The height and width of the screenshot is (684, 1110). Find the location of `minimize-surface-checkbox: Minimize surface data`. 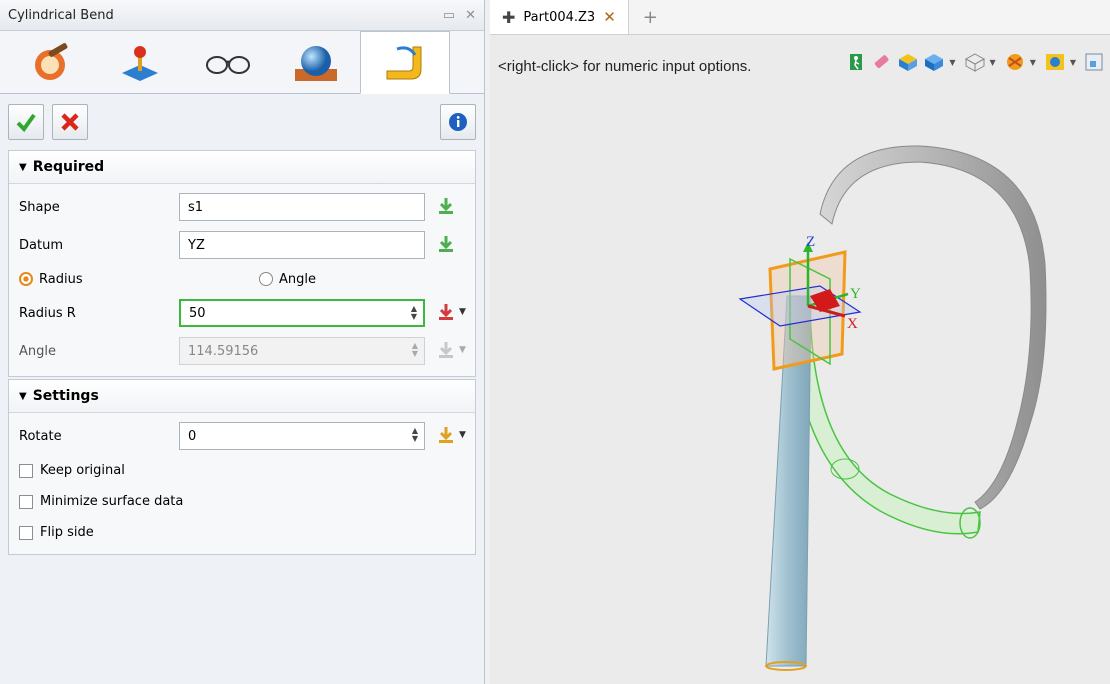

minimize-surface-checkbox: Minimize surface data is located at coordinates (242, 501).